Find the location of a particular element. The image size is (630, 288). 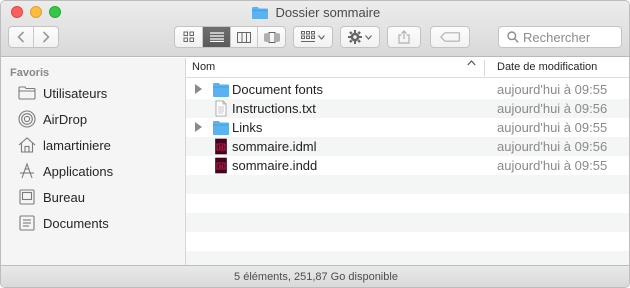

file-name: sommaire.idml is located at coordinates (274, 146).